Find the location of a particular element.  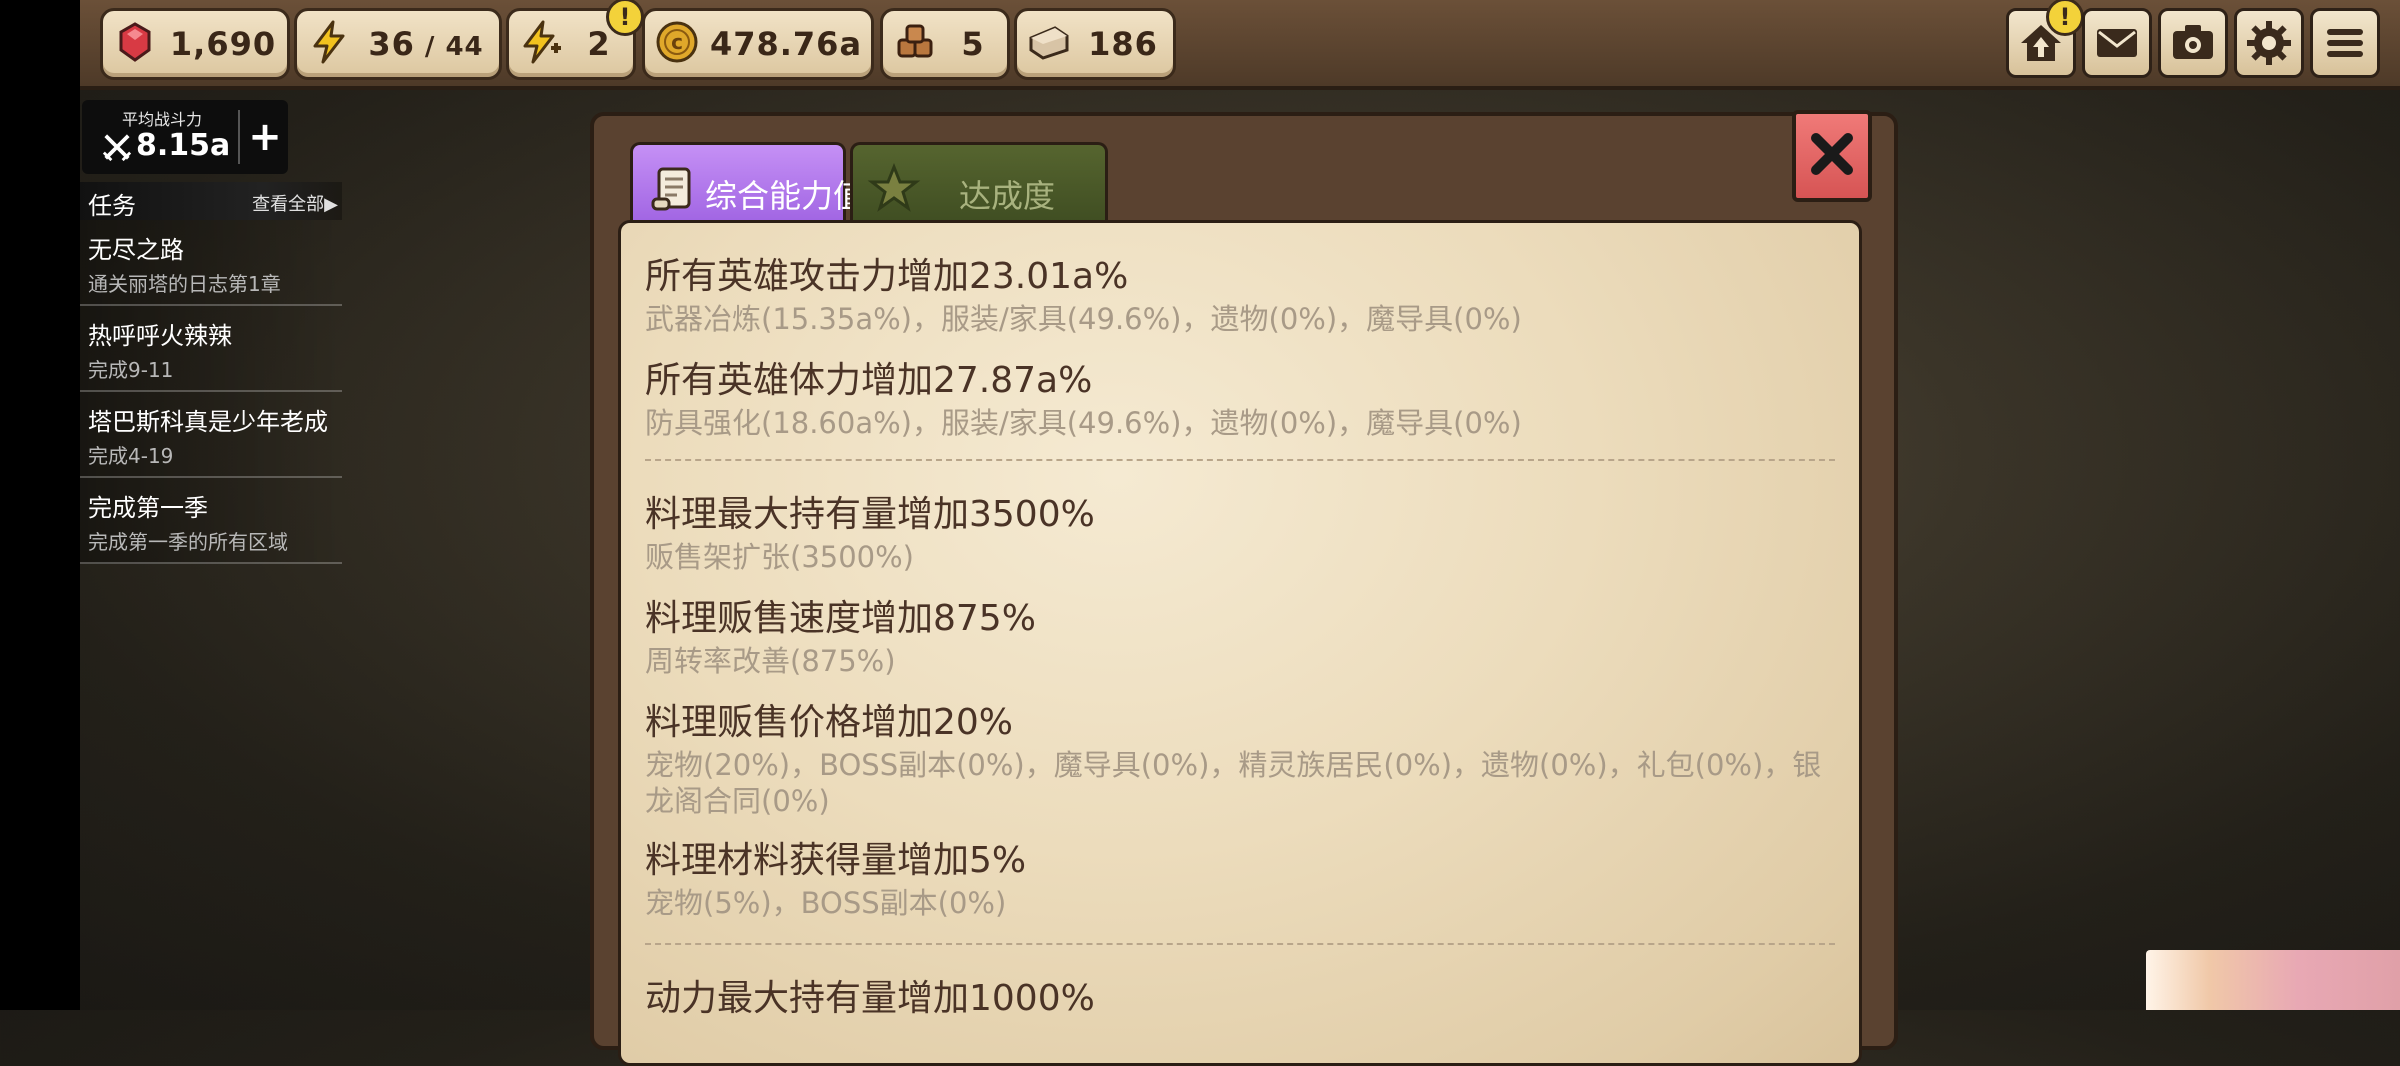

stat-entry: 料理最大持有量增加3500% 贩售架扩张(3500%) is located at coordinates (1245, 530).